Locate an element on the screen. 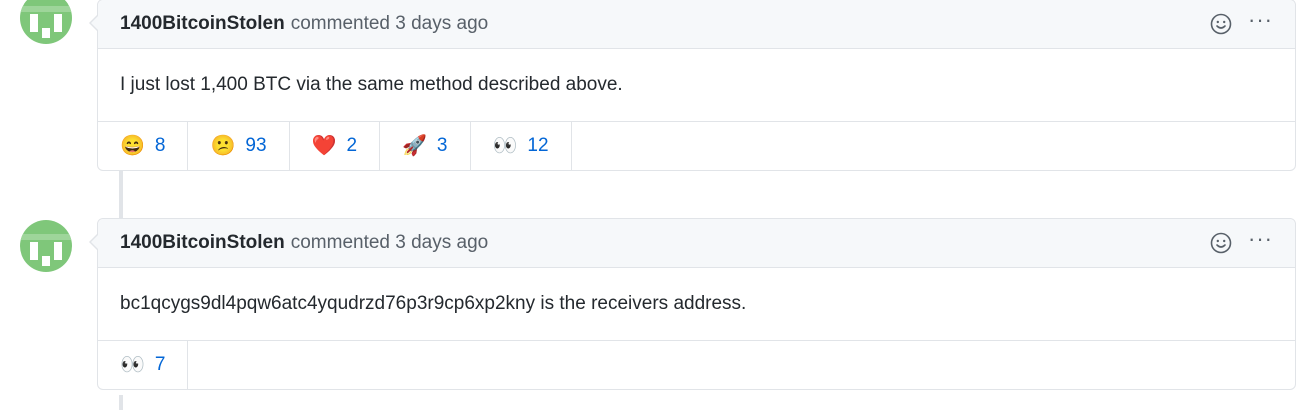 The width and height of the screenshot is (1306, 410). reactions-bar: 😄 8 😕 93 ❤️ 2 🚀 3 👀 12 is located at coordinates (696, 146).